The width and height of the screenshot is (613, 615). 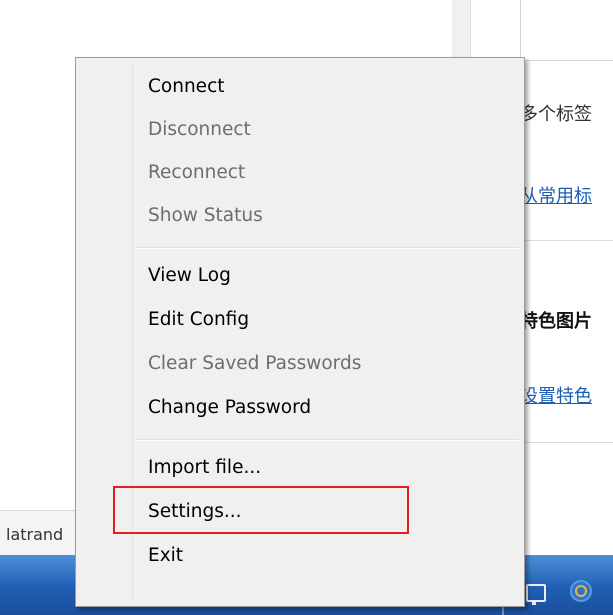 What do you see at coordinates (536, 594) in the screenshot?
I see `network-icon` at bounding box center [536, 594].